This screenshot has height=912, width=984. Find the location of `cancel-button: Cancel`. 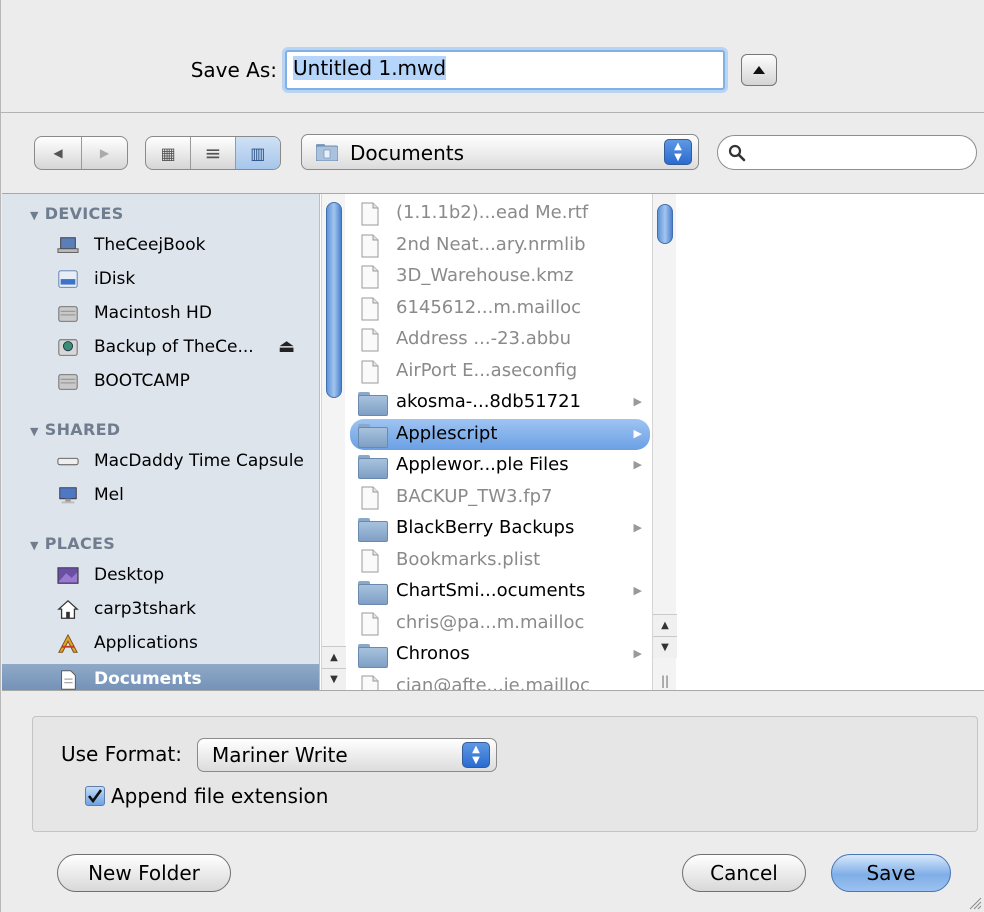

cancel-button: Cancel is located at coordinates (744, 873).